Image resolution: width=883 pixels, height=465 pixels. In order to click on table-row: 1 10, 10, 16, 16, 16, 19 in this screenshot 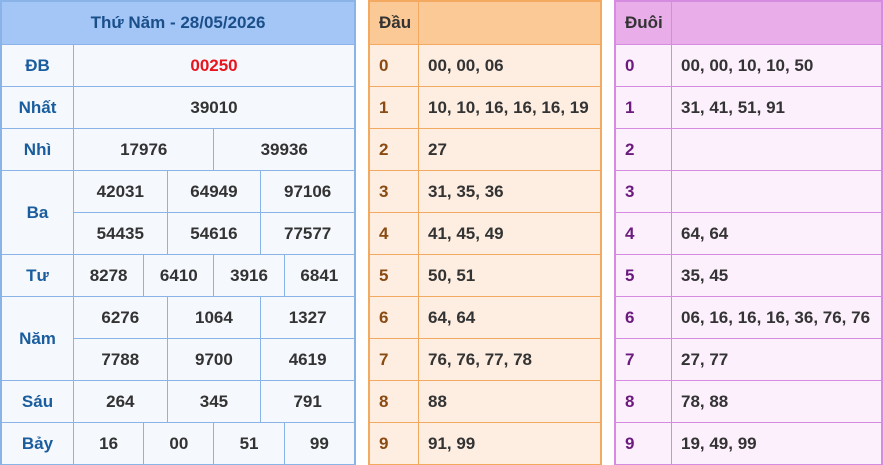, I will do `click(485, 107)`.